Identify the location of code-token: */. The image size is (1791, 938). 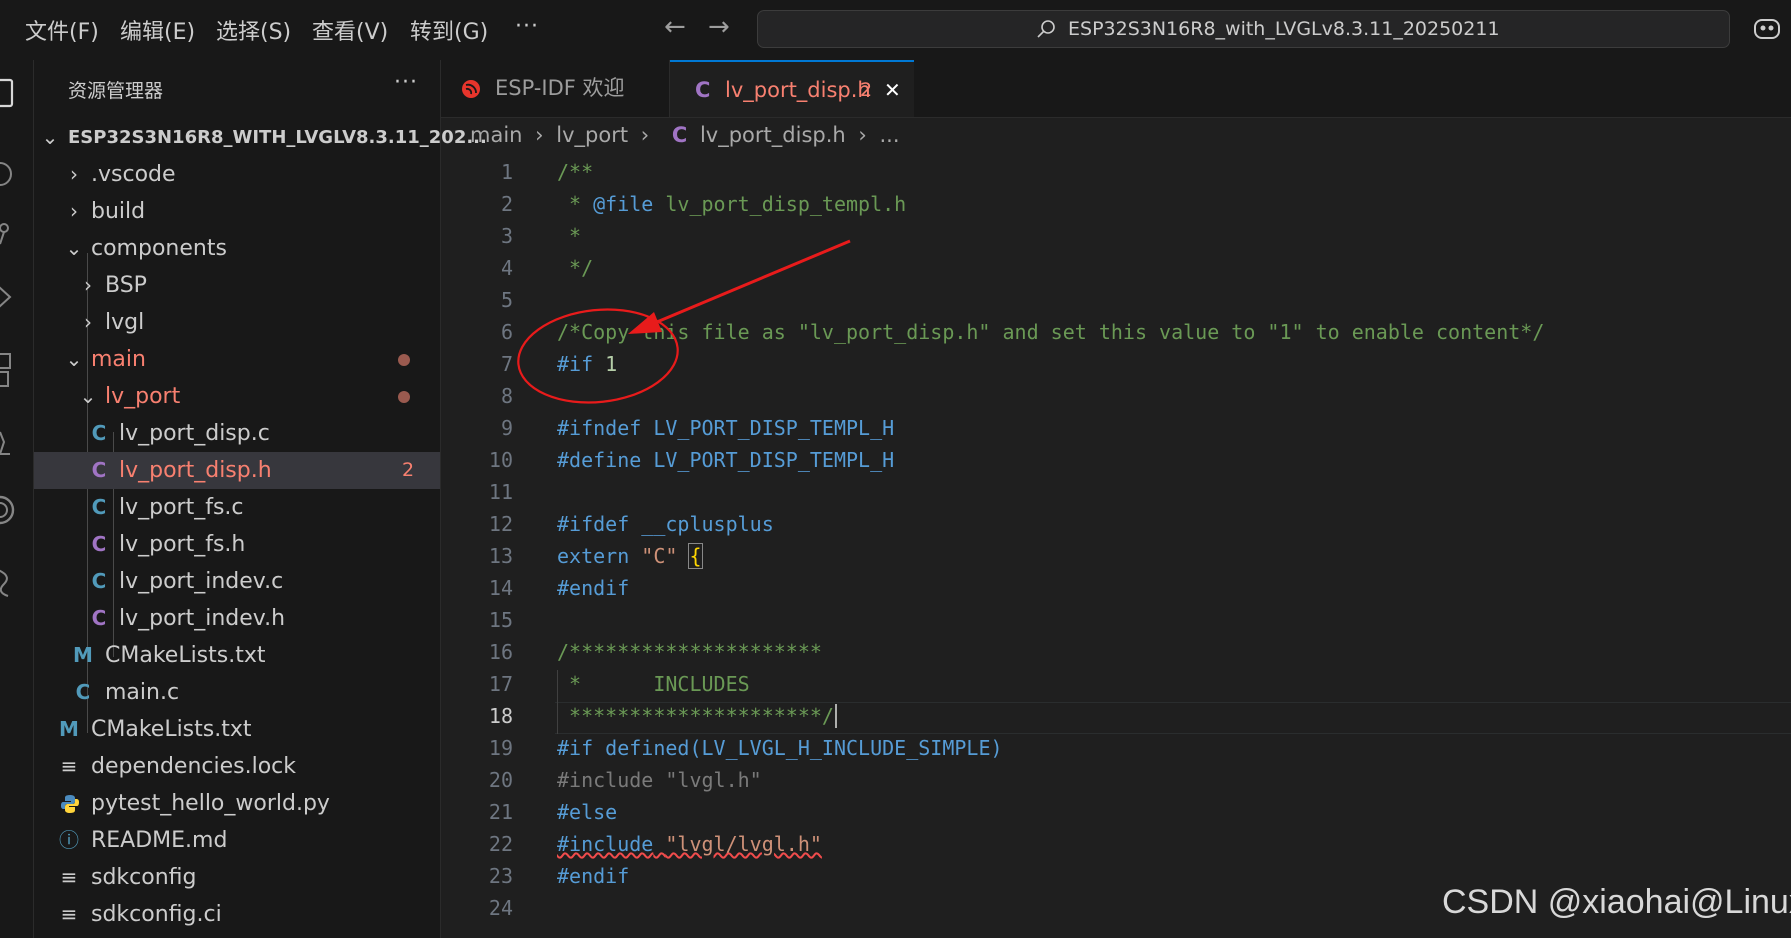
(575, 268).